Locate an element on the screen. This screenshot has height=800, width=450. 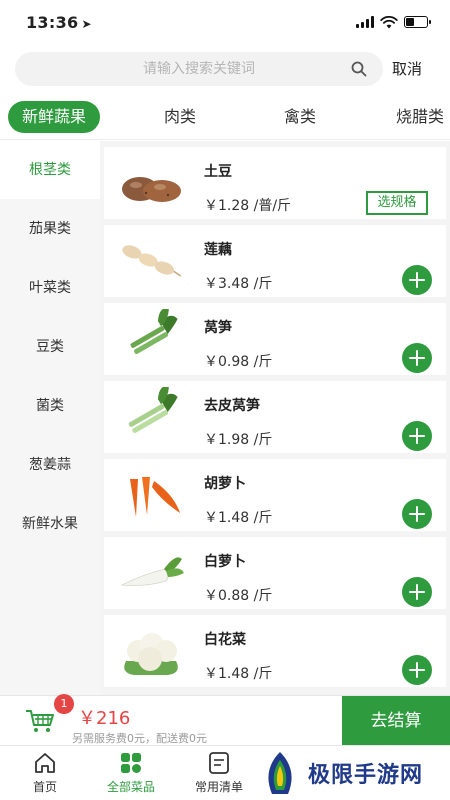
nav-all-dishes: 全部菜品 is located at coordinates (131, 773).